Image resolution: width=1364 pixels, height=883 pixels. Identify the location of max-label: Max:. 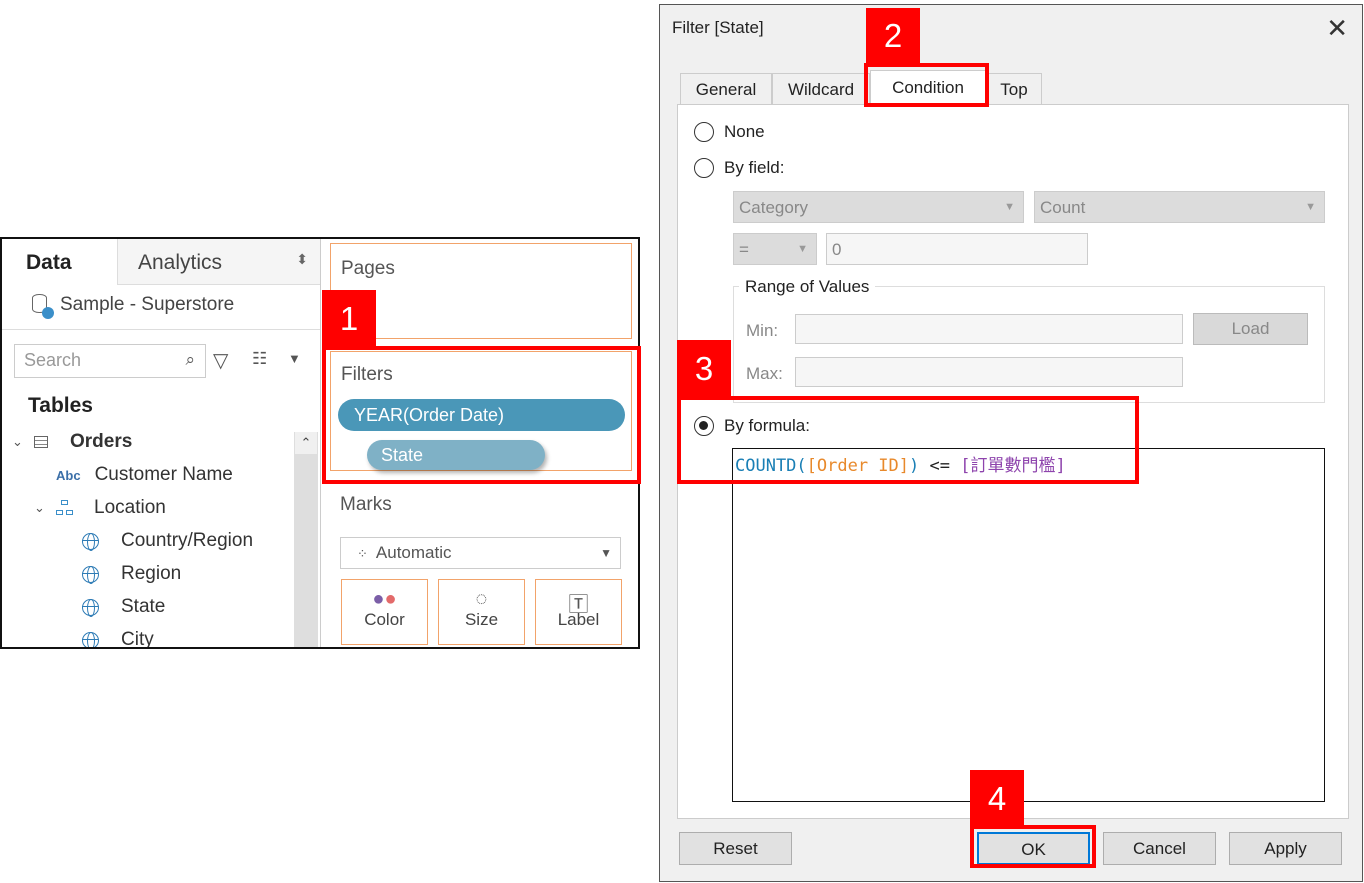
(764, 373).